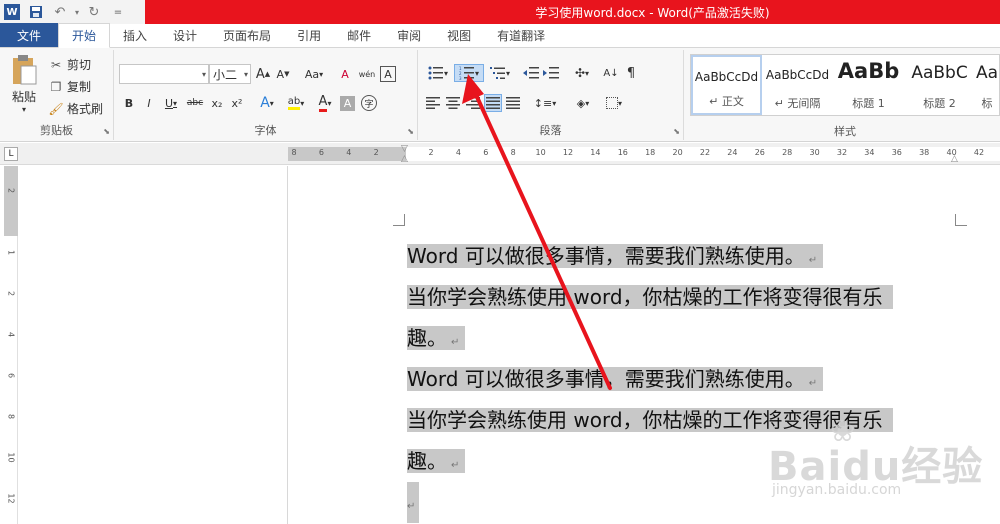 The image size is (1000, 524). I want to click on paste-button: 粘贴 ▾, so click(24, 85).